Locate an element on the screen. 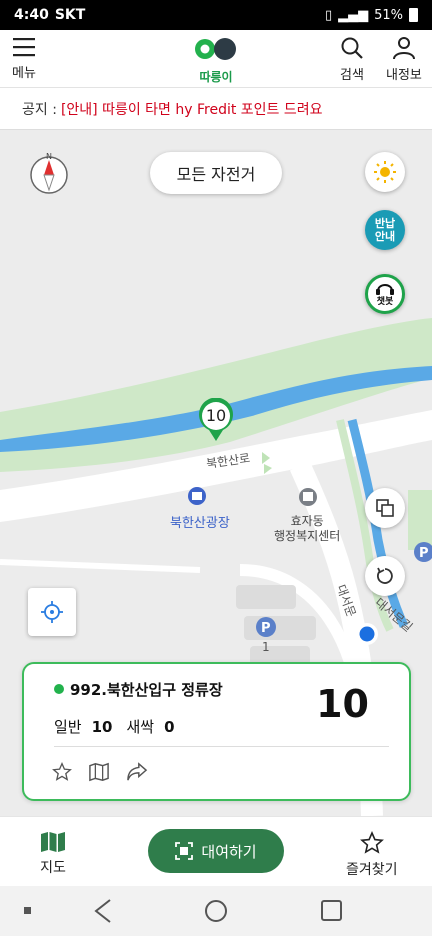 Image resolution: width=432 pixels, height=936 pixels. scan-icon is located at coordinates (184, 851).